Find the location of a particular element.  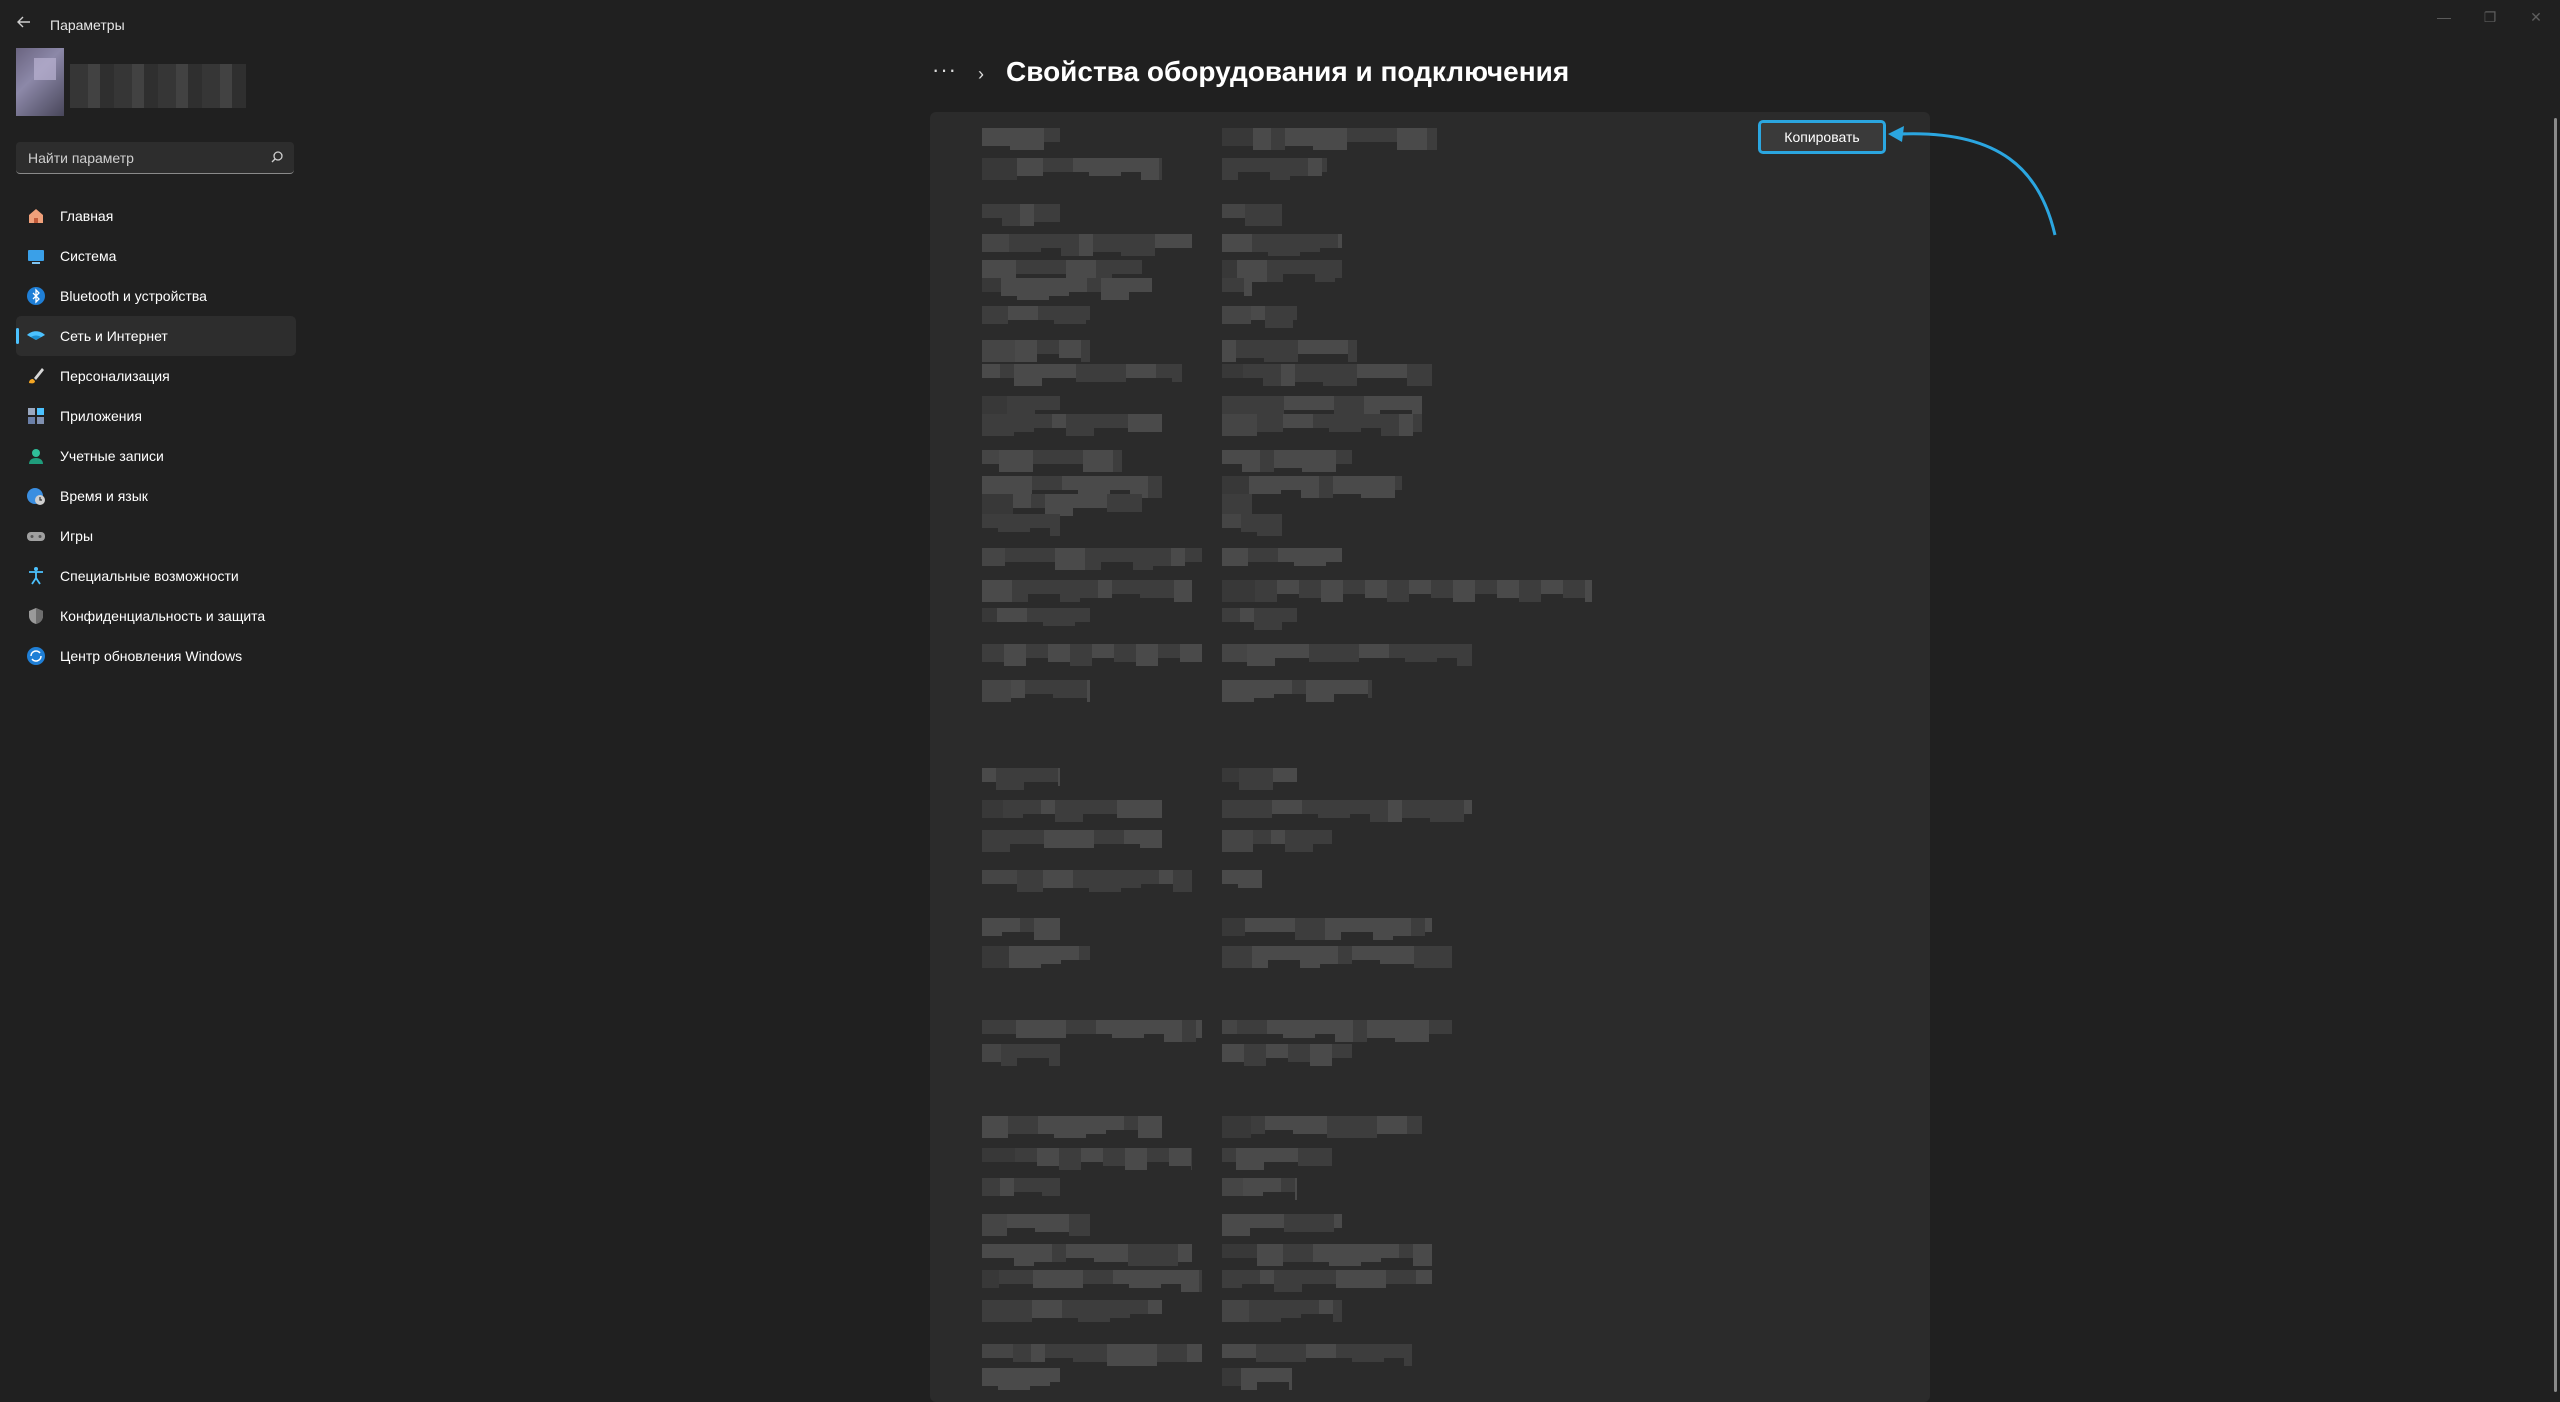

sidebar-item-network: Сеть и Интернет is located at coordinates (156, 336).